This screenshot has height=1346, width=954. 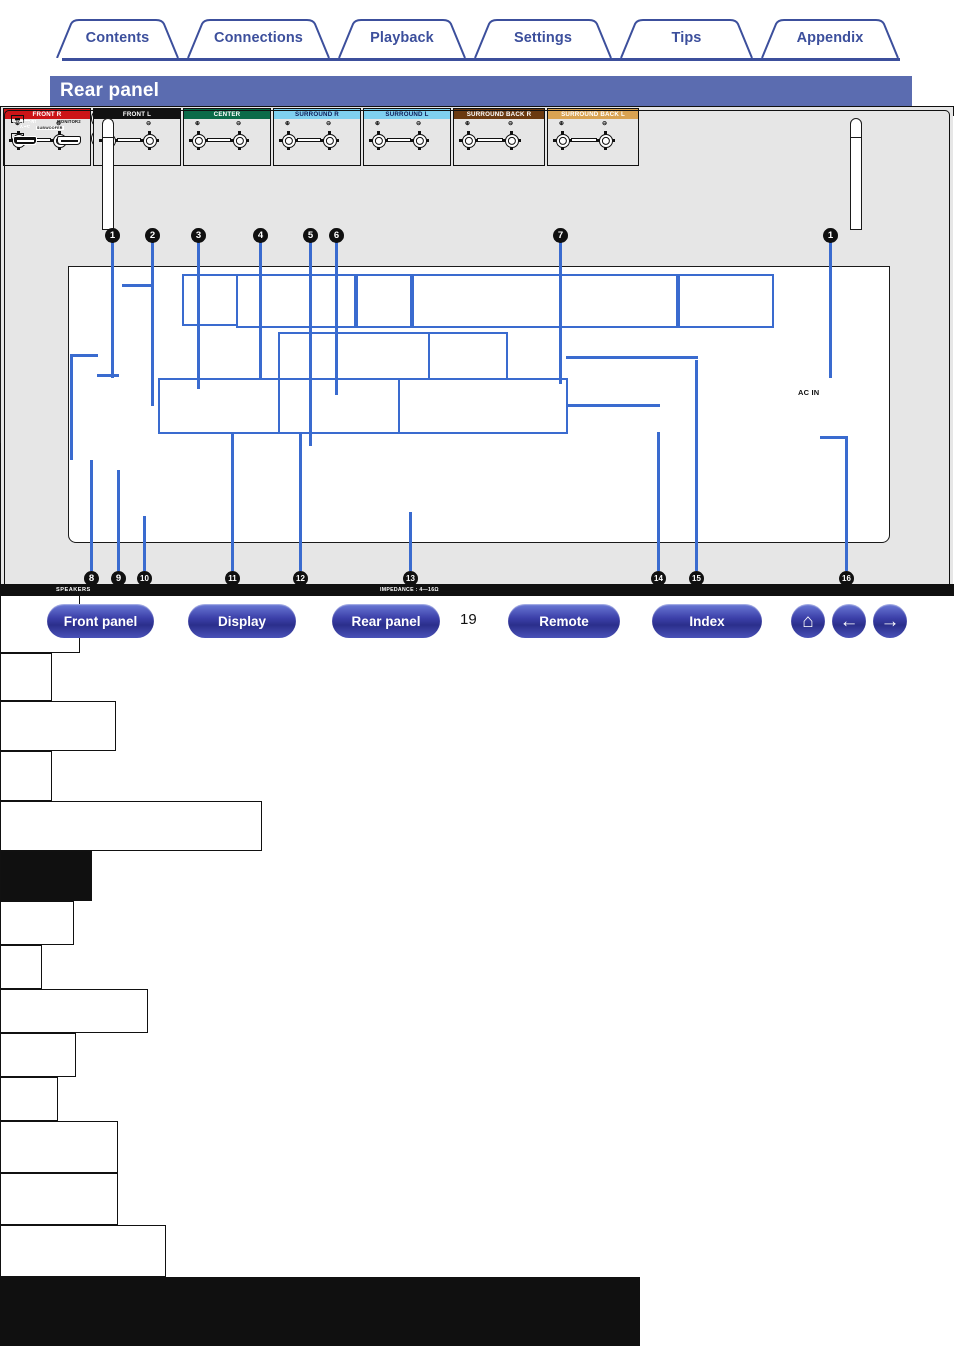 I want to click on callout-5-top: 5, so click(x=310, y=235).